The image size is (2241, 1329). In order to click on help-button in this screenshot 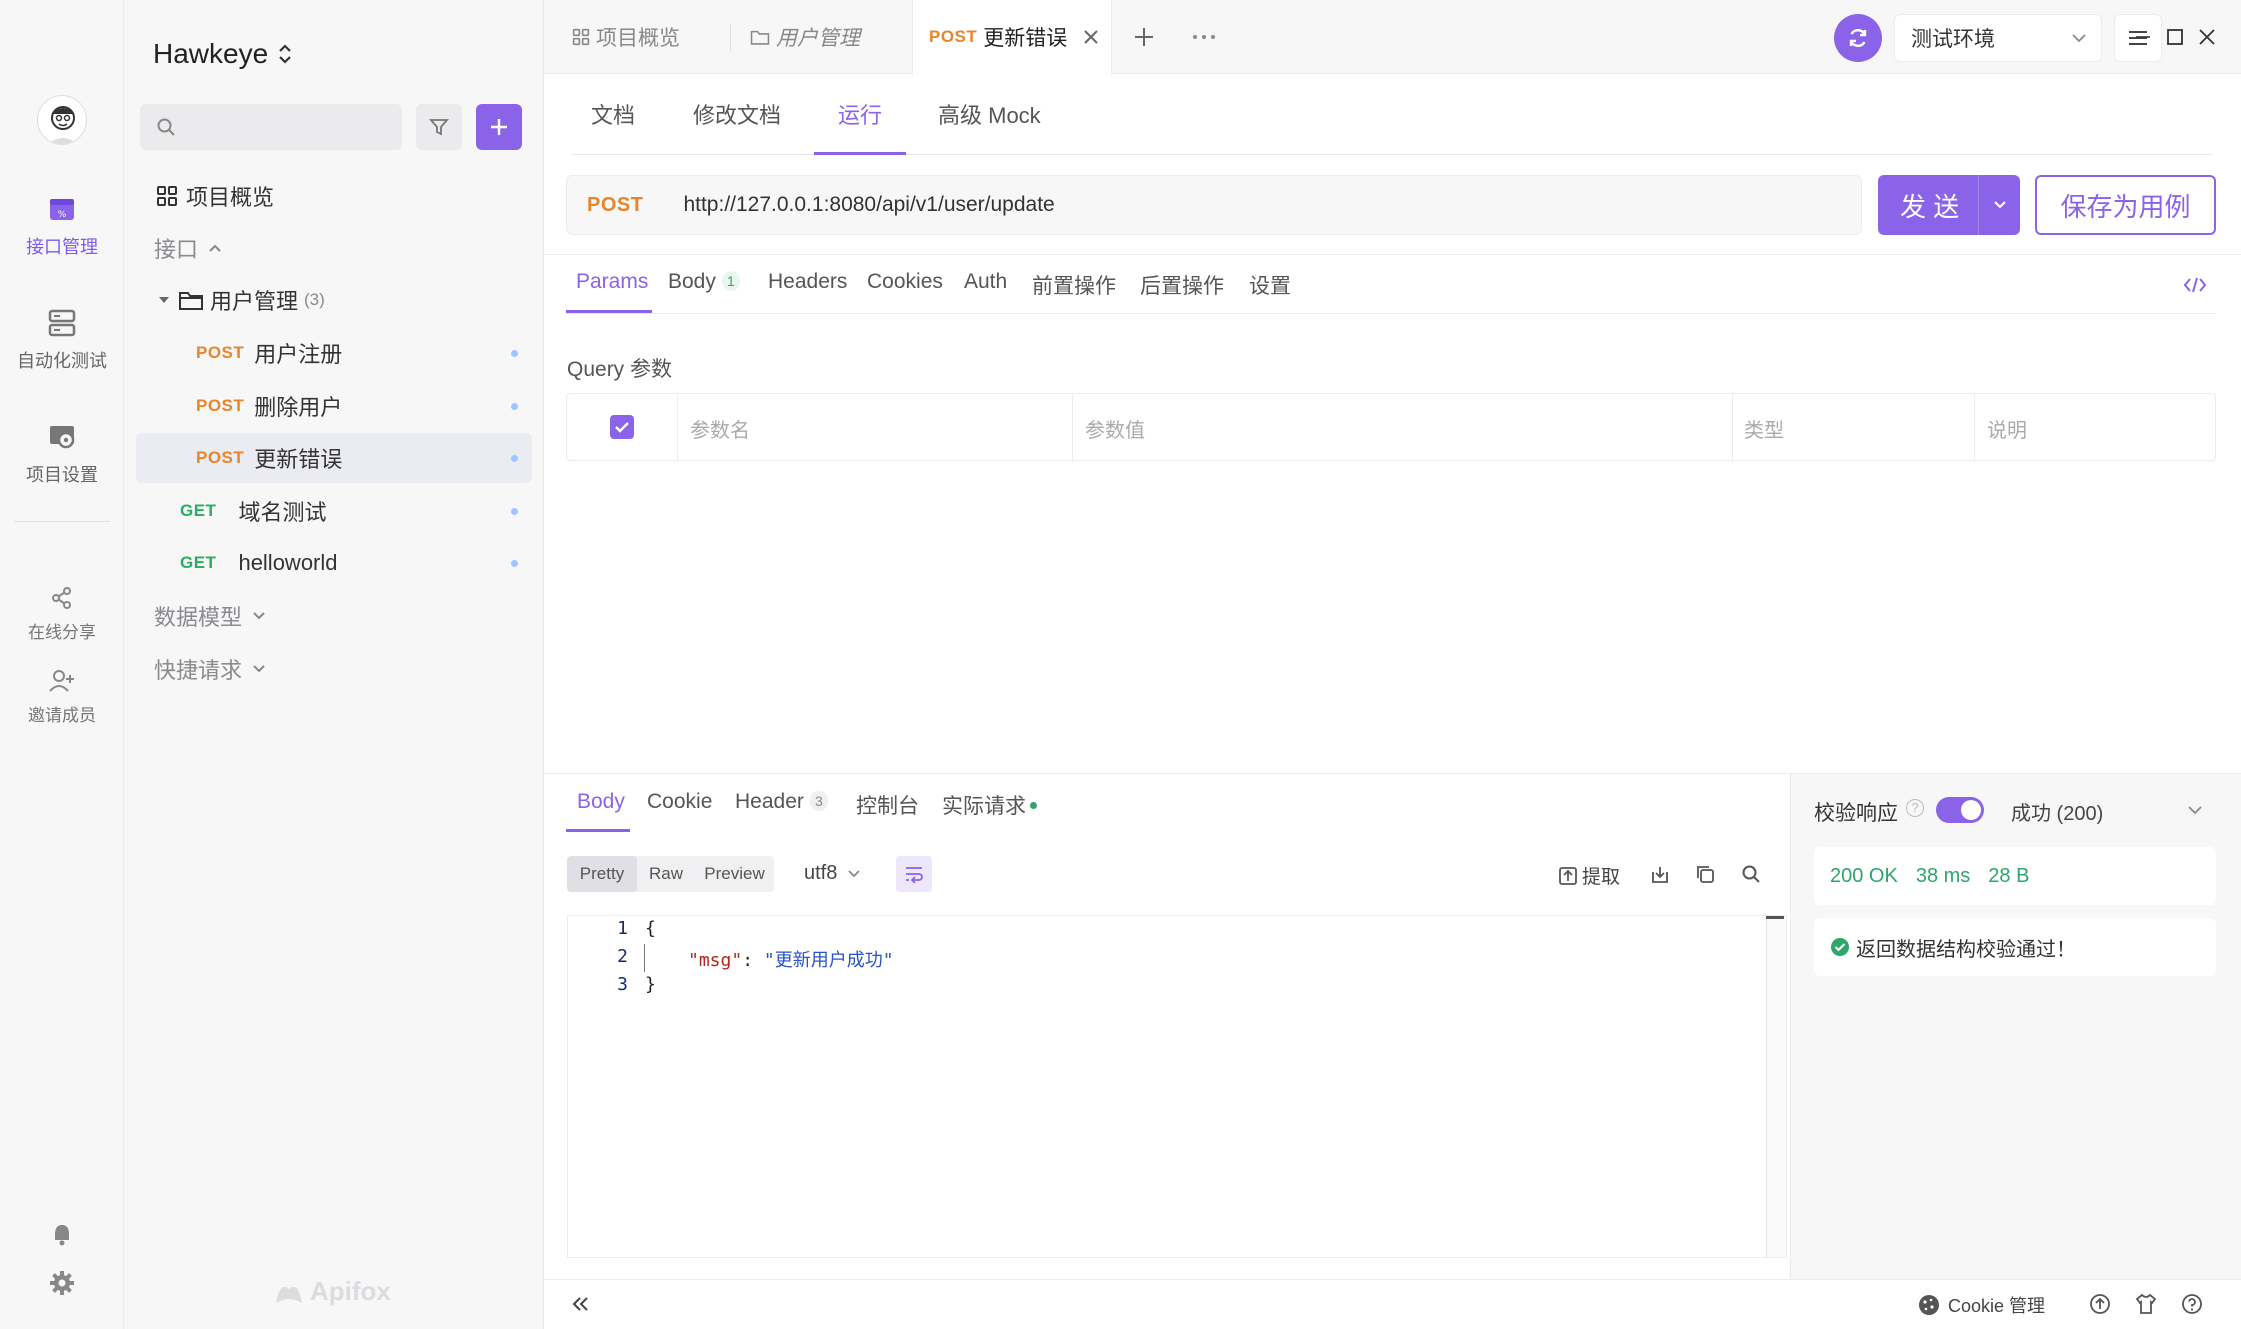, I will do `click(2192, 1304)`.